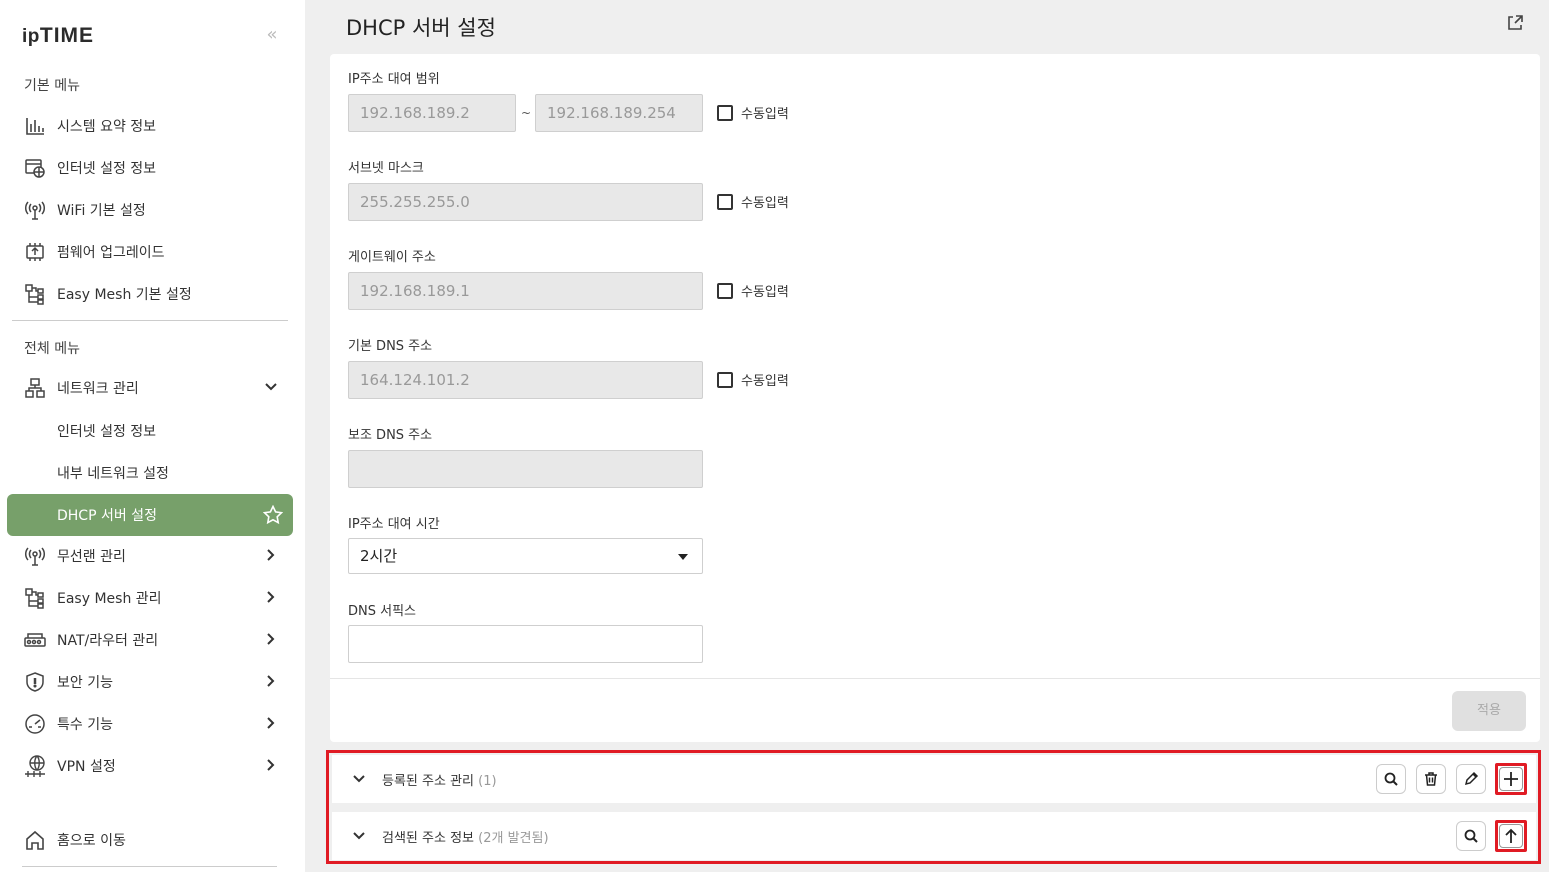 This screenshot has width=1549, height=872. Describe the element at coordinates (35, 252) in the screenshot. I see `firmware-chip-icon` at that location.